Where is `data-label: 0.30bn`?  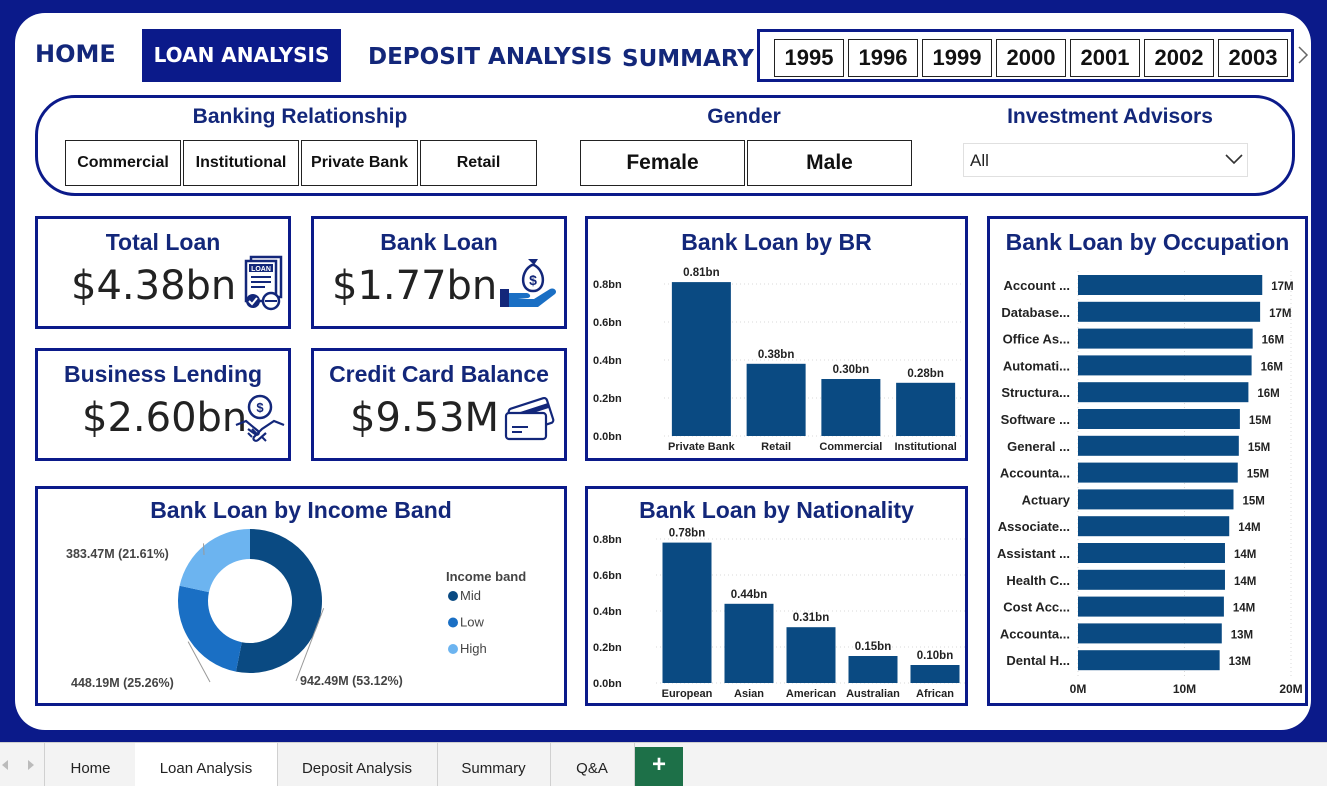 data-label: 0.30bn is located at coordinates (851, 370).